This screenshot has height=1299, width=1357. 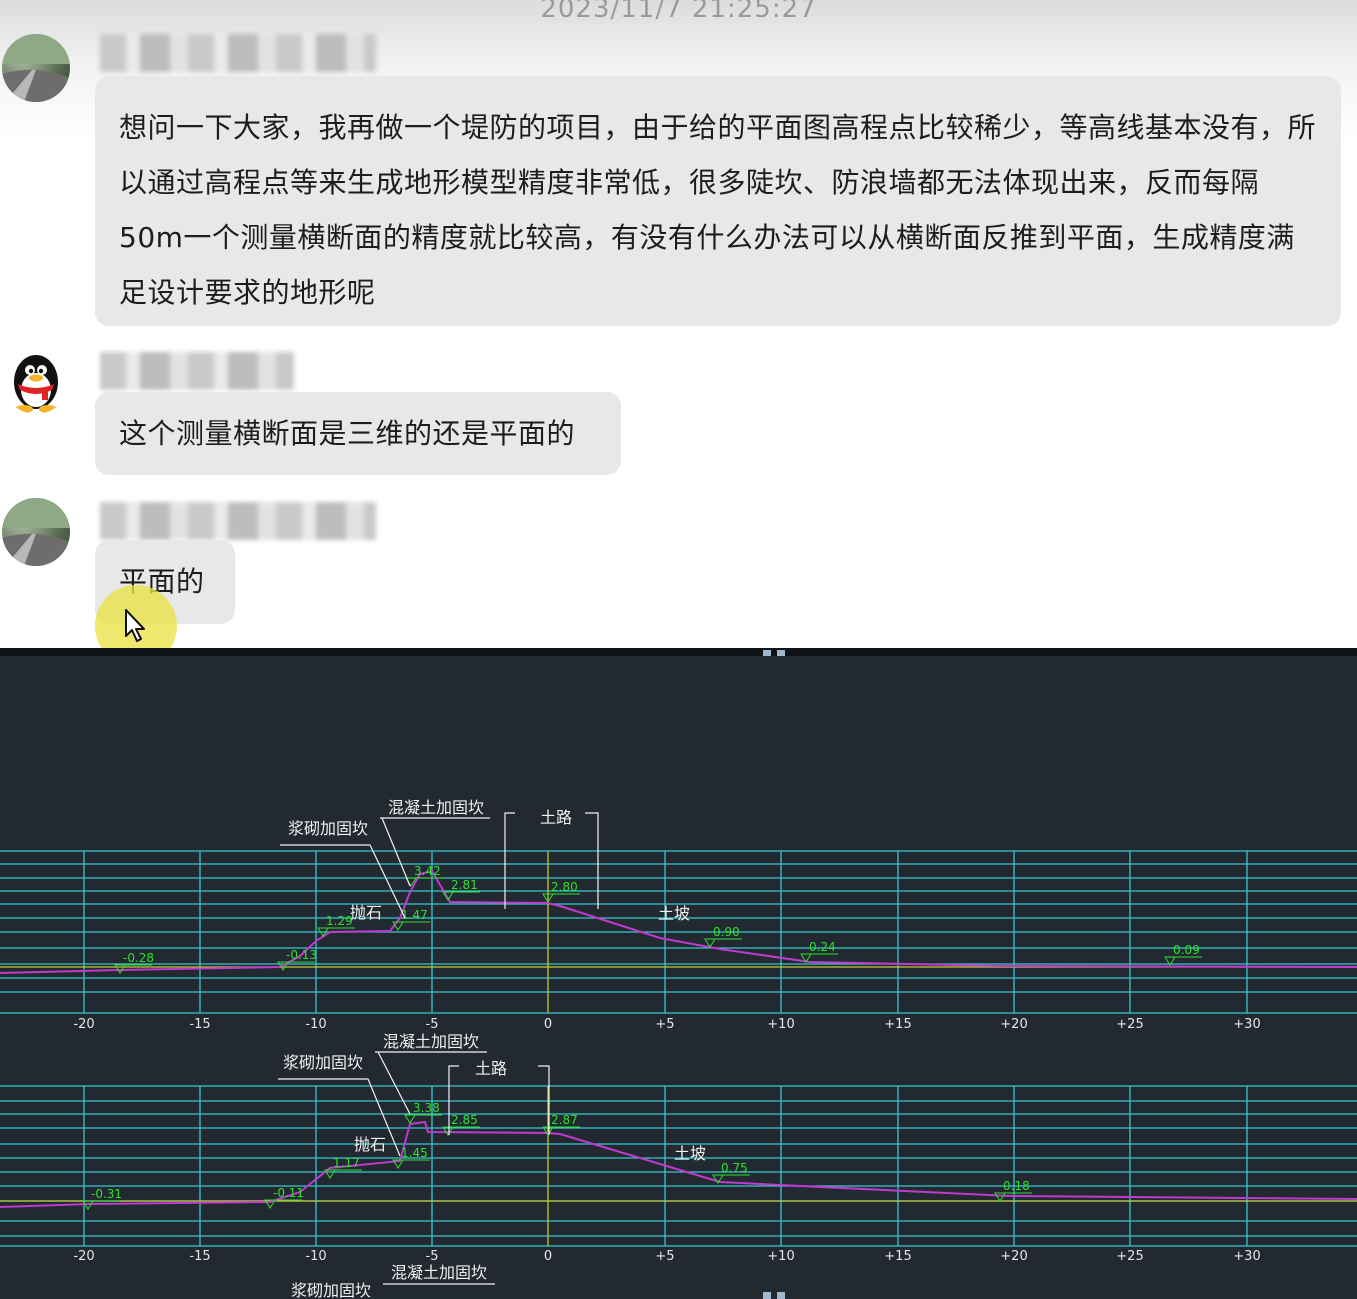 I want to click on message-timestamp: 2023/11/7 21:25:27, so click(x=678, y=12).